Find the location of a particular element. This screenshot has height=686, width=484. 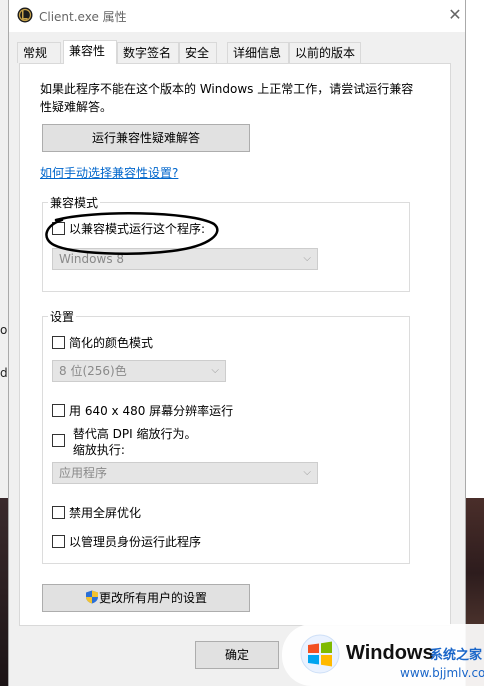

tab-digital-signatures: 数字签名 is located at coordinates (148, 52).